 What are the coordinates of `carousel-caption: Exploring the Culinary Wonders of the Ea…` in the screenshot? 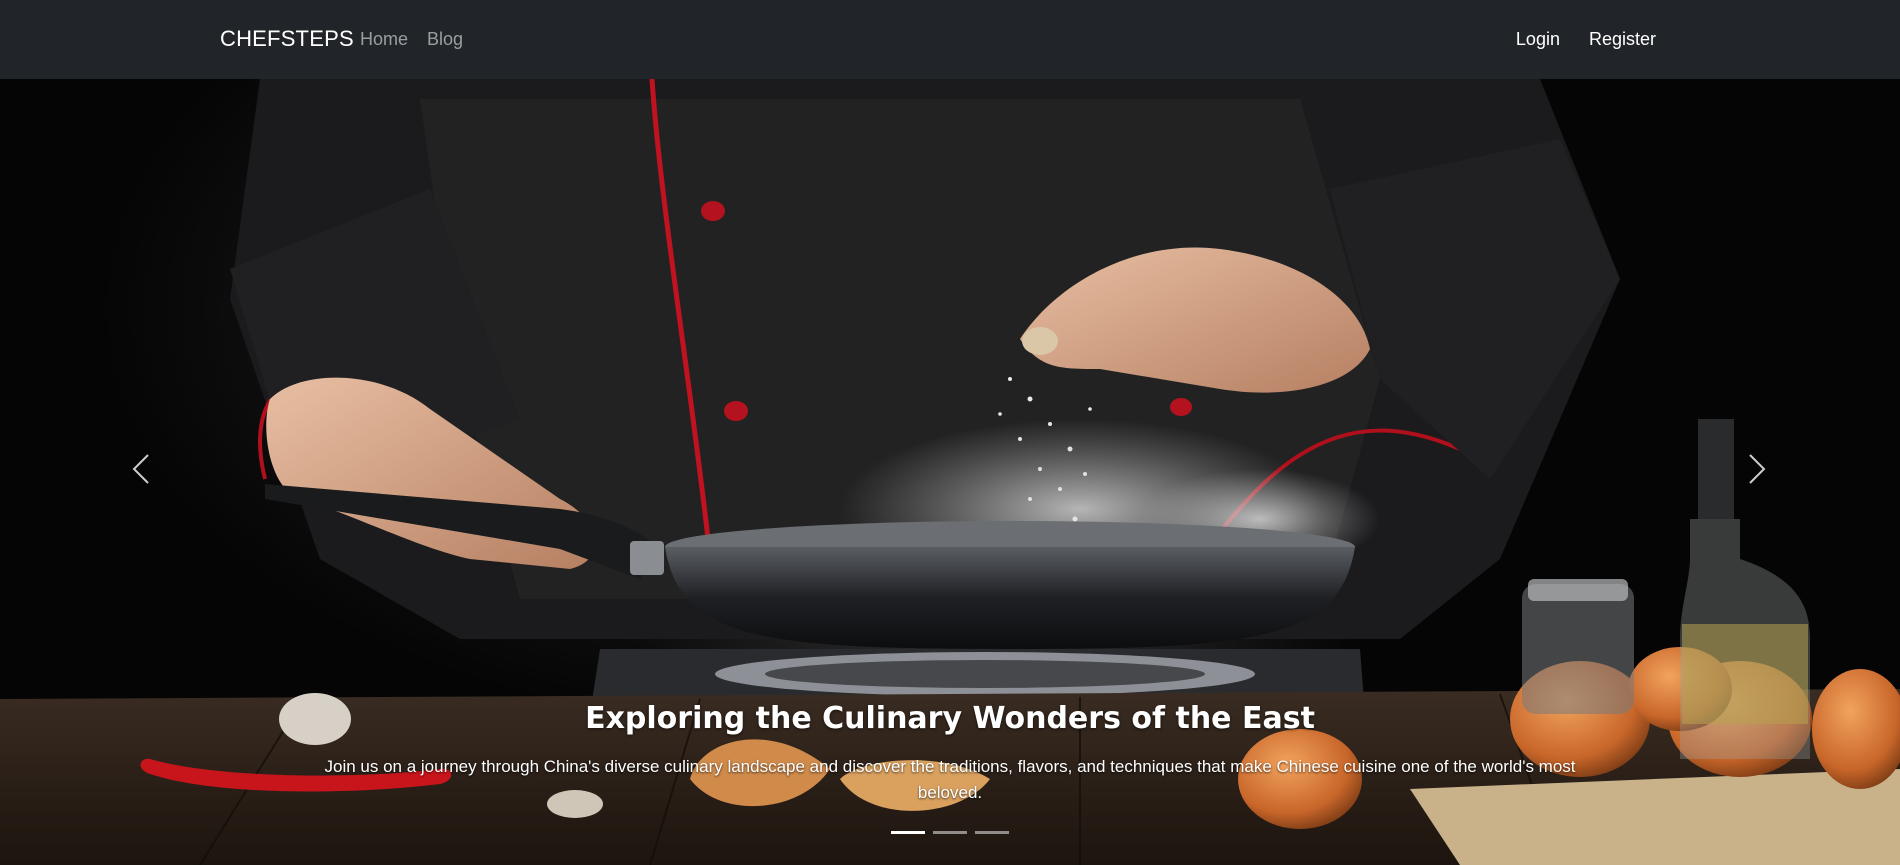 It's located at (950, 753).